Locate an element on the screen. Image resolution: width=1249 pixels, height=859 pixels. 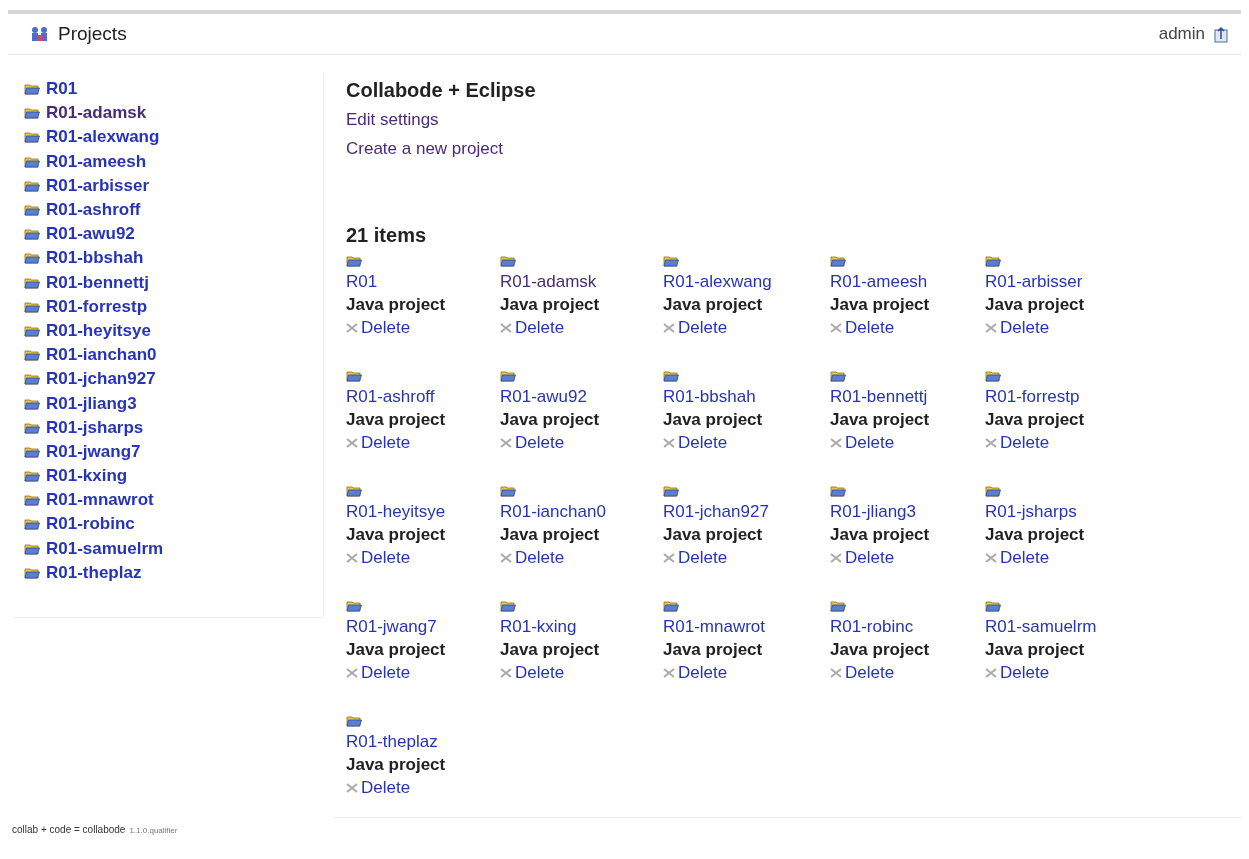
user-link: admin is located at coordinates (1181, 34).